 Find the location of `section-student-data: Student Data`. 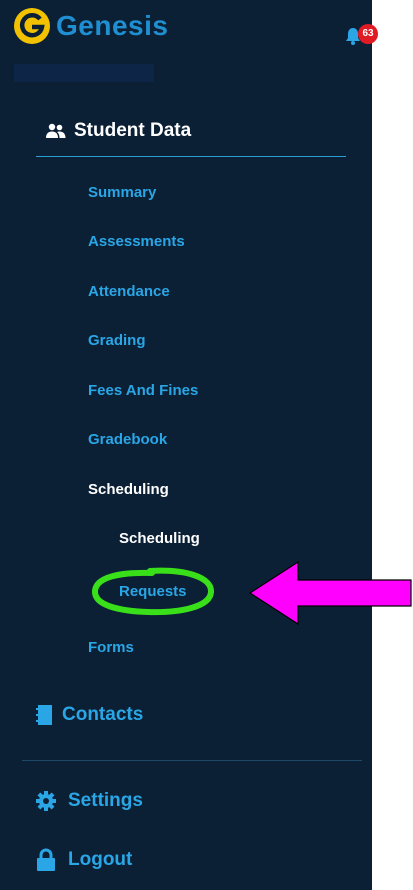

section-student-data: Student Data is located at coordinates (118, 131).